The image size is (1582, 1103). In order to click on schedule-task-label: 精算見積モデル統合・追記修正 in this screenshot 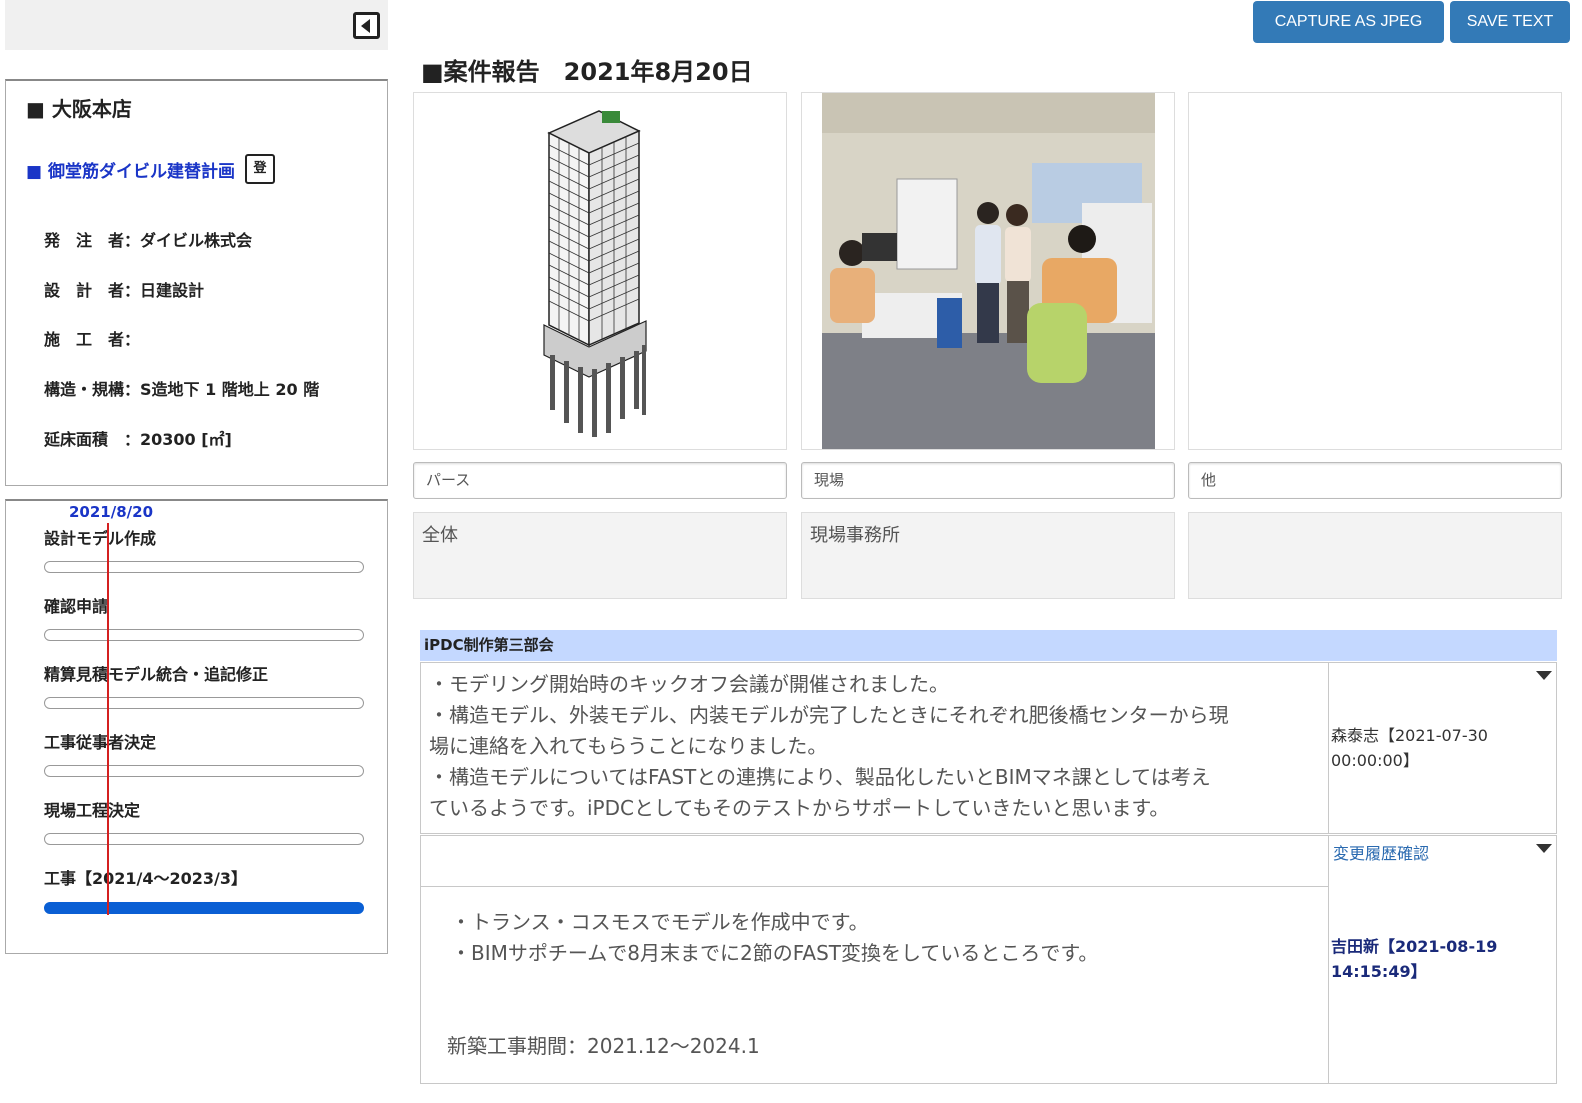, I will do `click(156, 674)`.